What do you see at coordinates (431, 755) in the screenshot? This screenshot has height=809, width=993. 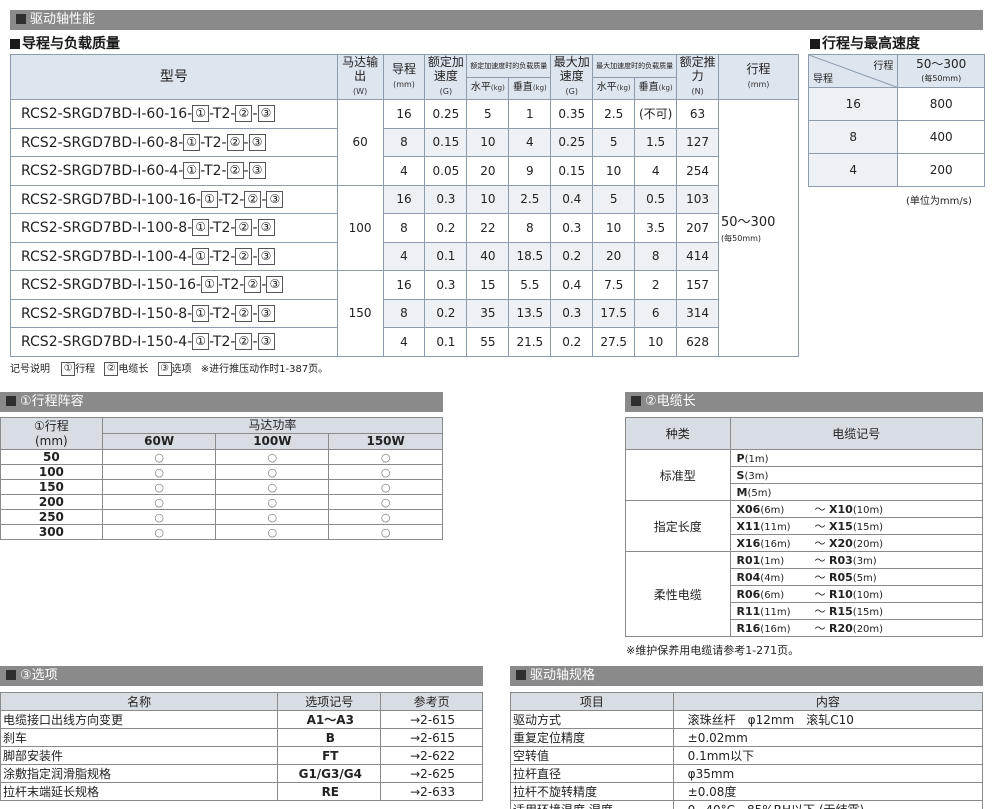 I see `option-ref-link: →2-622` at bounding box center [431, 755].